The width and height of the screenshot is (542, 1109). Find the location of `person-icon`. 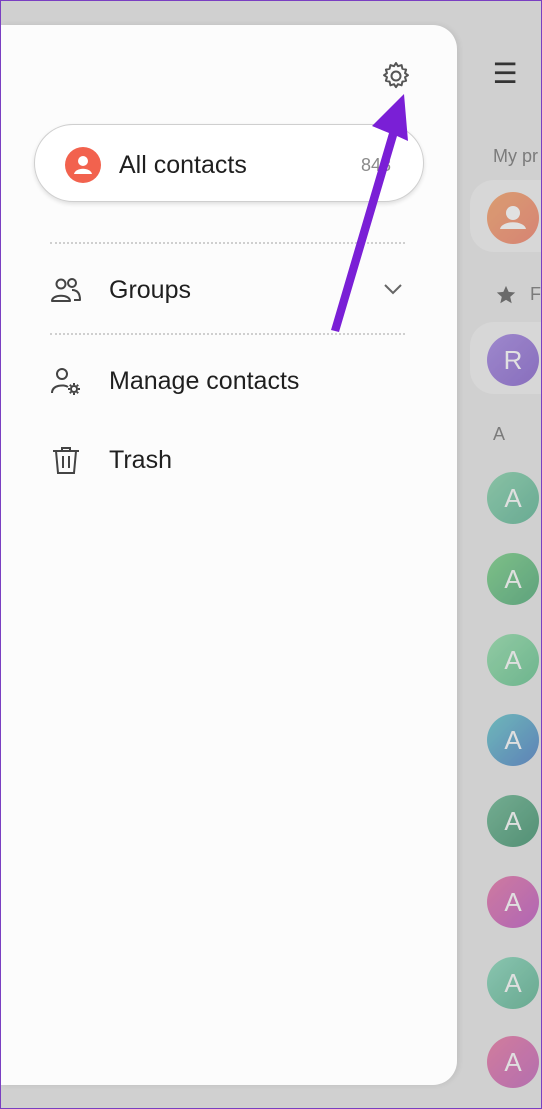

person-icon is located at coordinates (83, 165).